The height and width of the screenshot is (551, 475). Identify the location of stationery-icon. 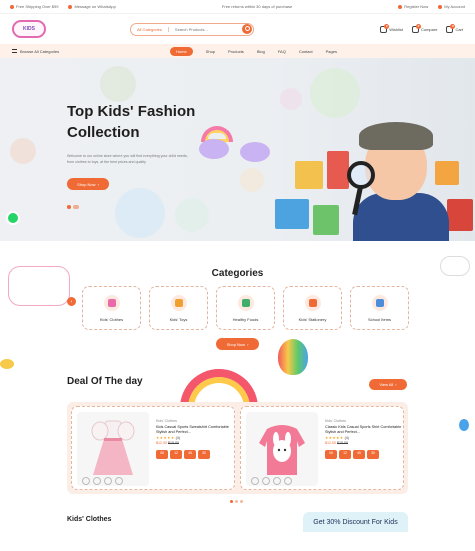
(312, 302).